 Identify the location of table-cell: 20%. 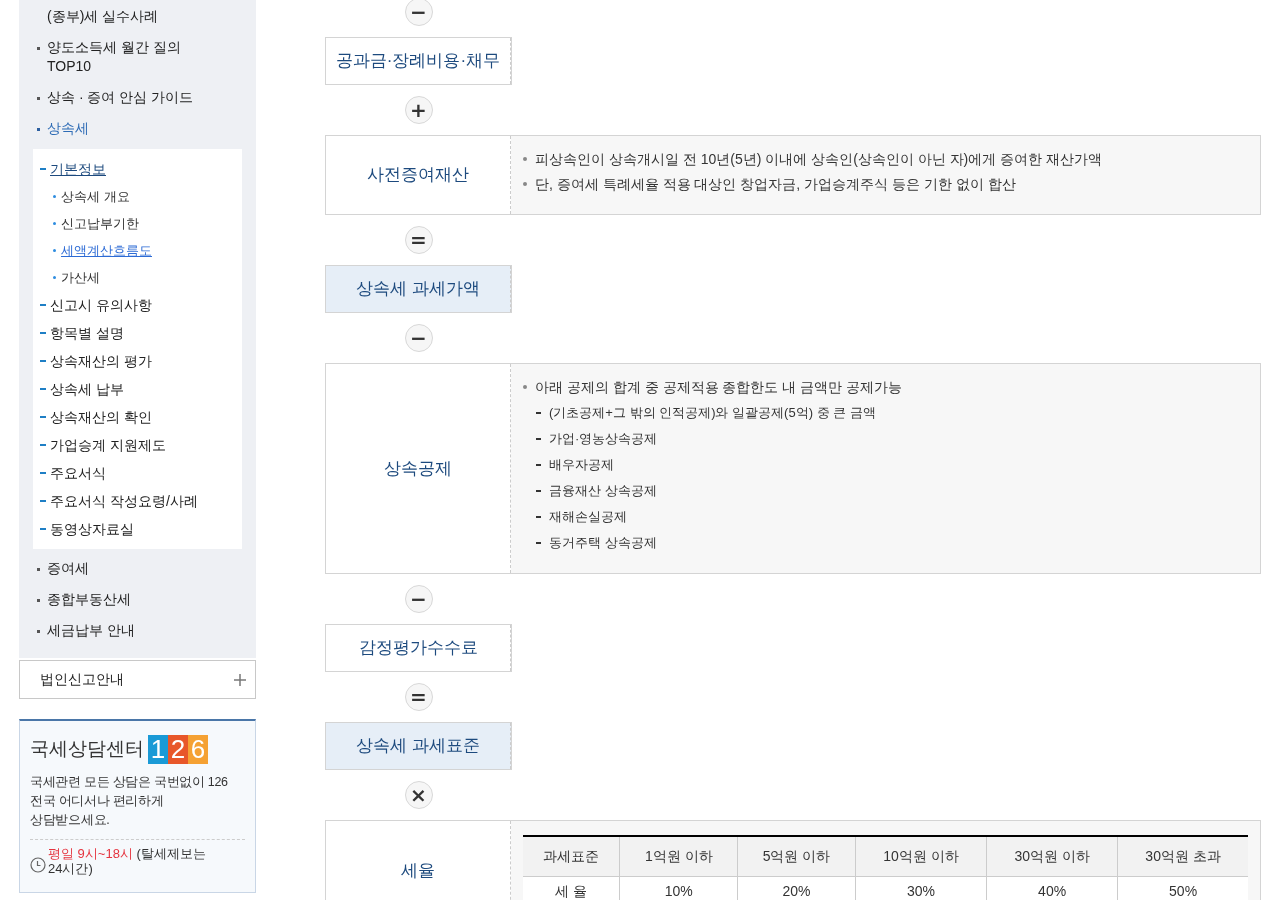
(796, 888).